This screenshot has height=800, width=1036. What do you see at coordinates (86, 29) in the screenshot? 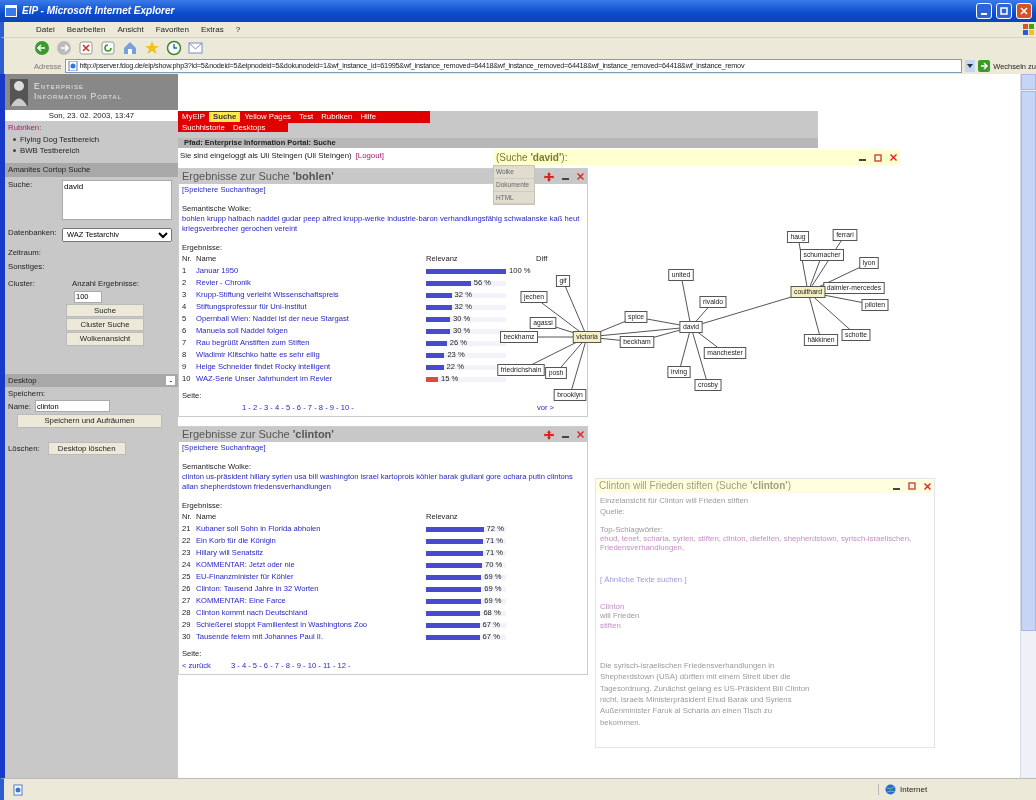
I see `menu-item: Bearbeiten` at bounding box center [86, 29].